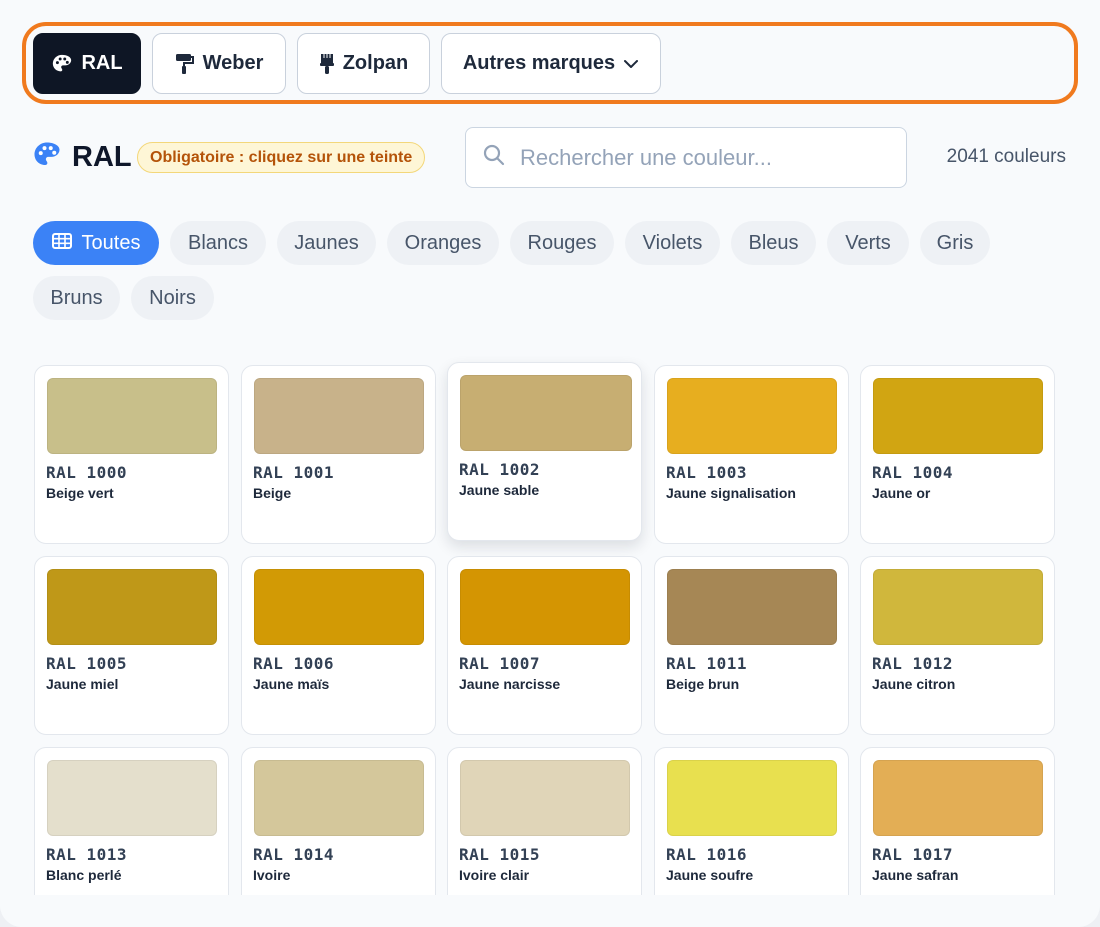 The width and height of the screenshot is (1100, 927). Describe the element at coordinates (87, 663) in the screenshot. I see `color-code: RAL 1005` at that location.